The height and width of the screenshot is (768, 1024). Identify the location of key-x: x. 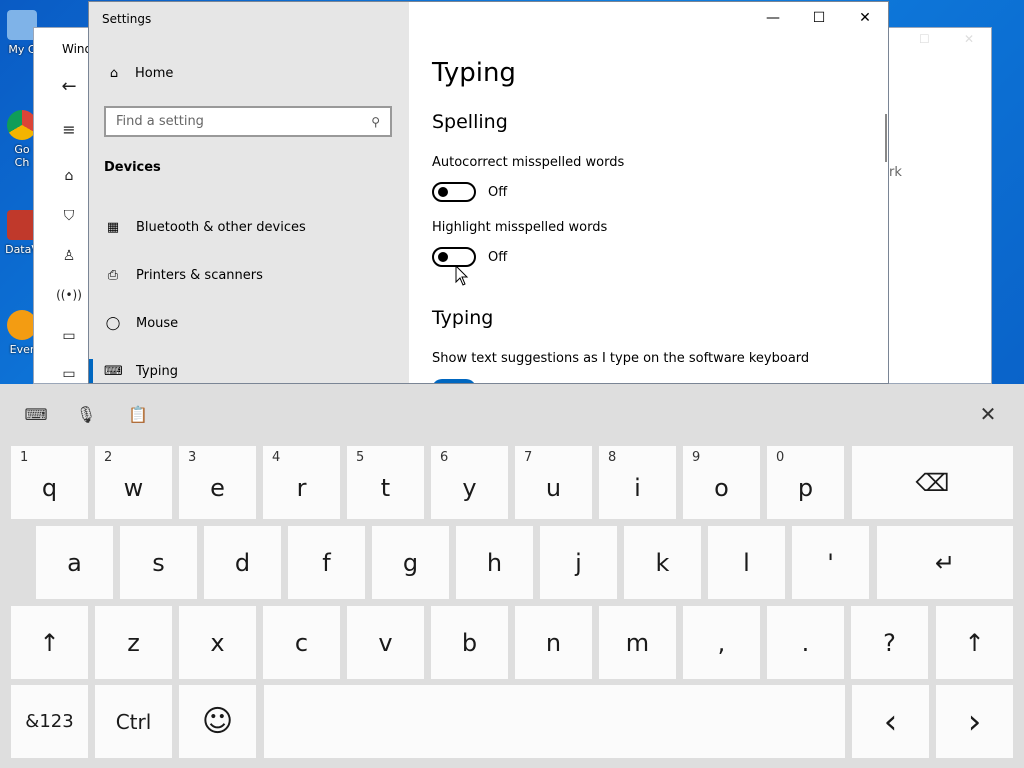
(217, 642).